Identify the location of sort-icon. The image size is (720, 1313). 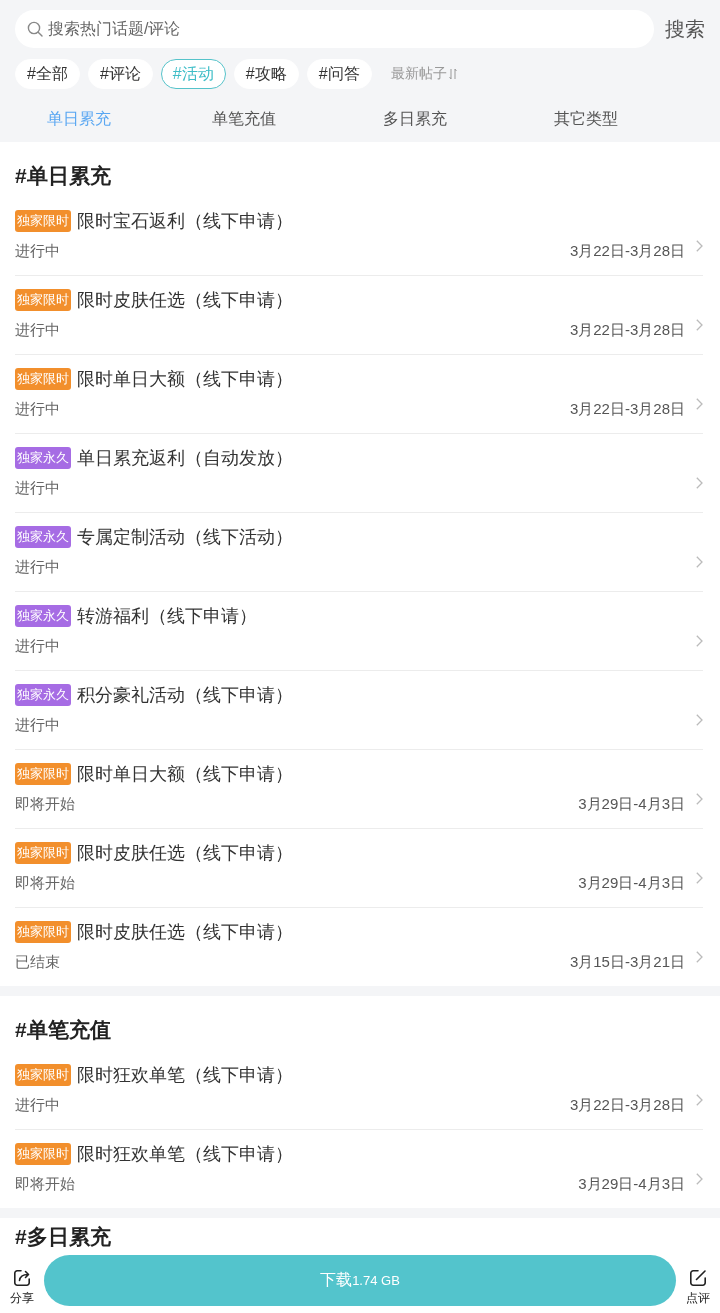
(452, 74).